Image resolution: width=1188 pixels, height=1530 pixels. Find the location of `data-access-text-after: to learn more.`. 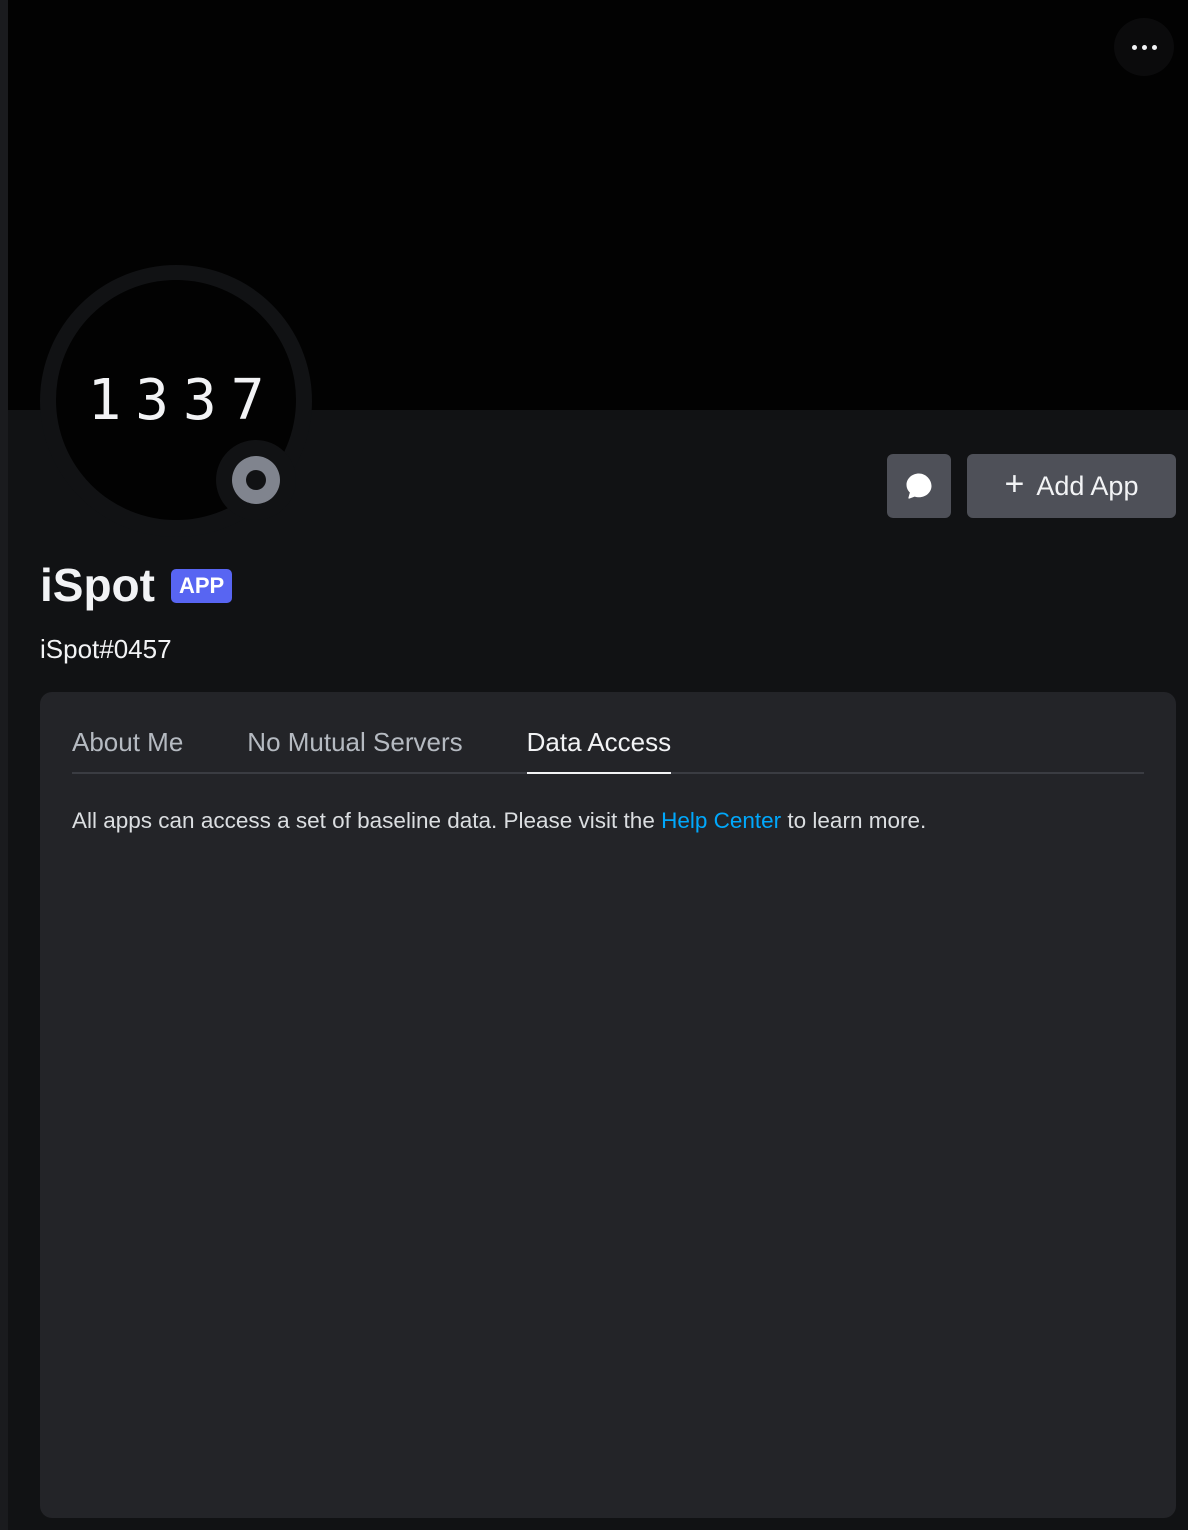

data-access-text-after: to learn more. is located at coordinates (854, 820).